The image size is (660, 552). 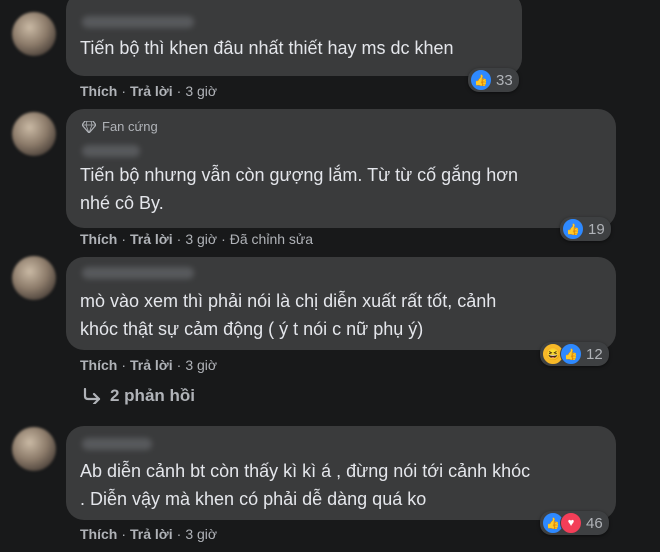 What do you see at coordinates (594, 523) in the screenshot?
I see `reaction-count: 46` at bounding box center [594, 523].